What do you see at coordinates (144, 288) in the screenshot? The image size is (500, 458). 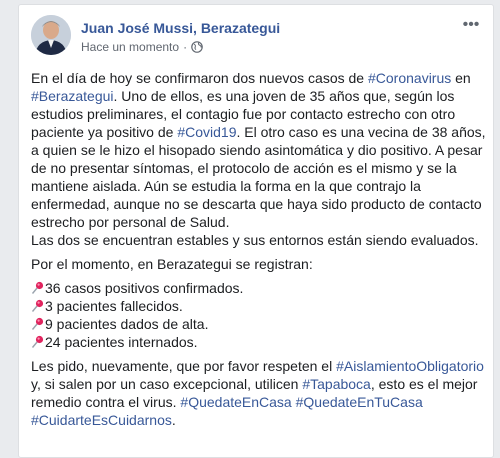 I see `stat-text: 36 casos positivos confirmados.` at bounding box center [144, 288].